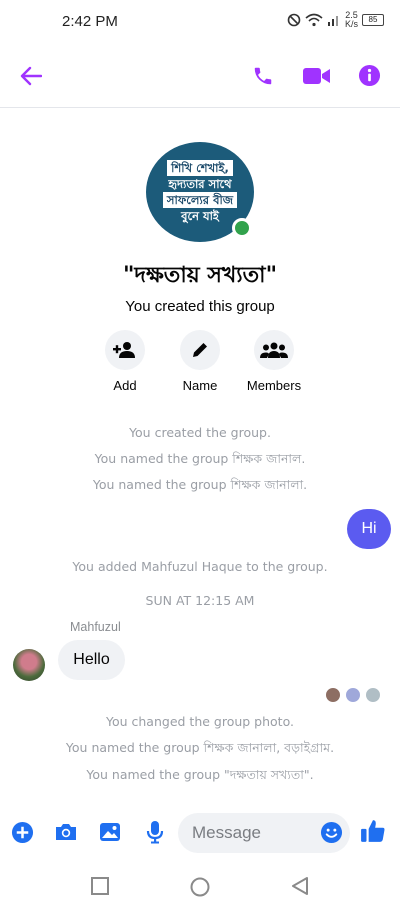 The height and width of the screenshot is (913, 400). What do you see at coordinates (200, 168) in the screenshot?
I see `group-photo-text: শিখি শেখাই,` at bounding box center [200, 168].